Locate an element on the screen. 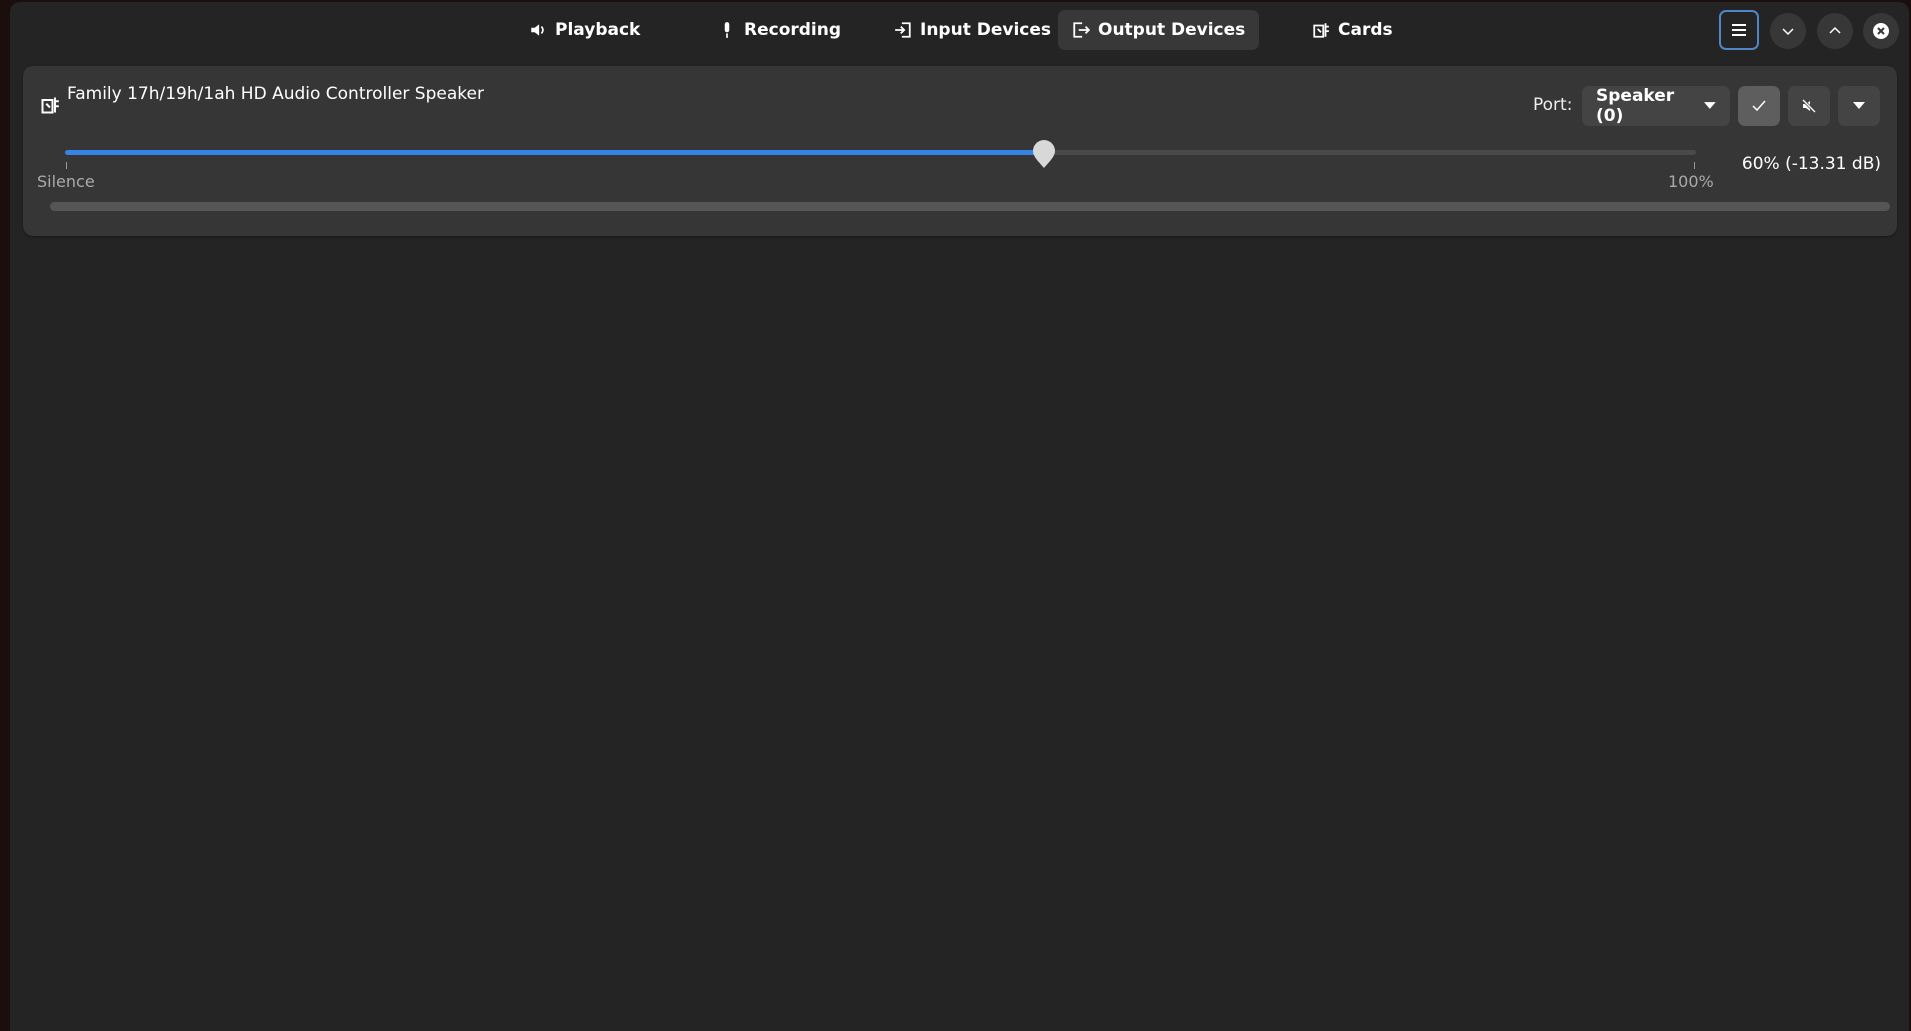 This screenshot has height=1031, width=1911. tab-input-devices: Input Devices is located at coordinates (972, 30).